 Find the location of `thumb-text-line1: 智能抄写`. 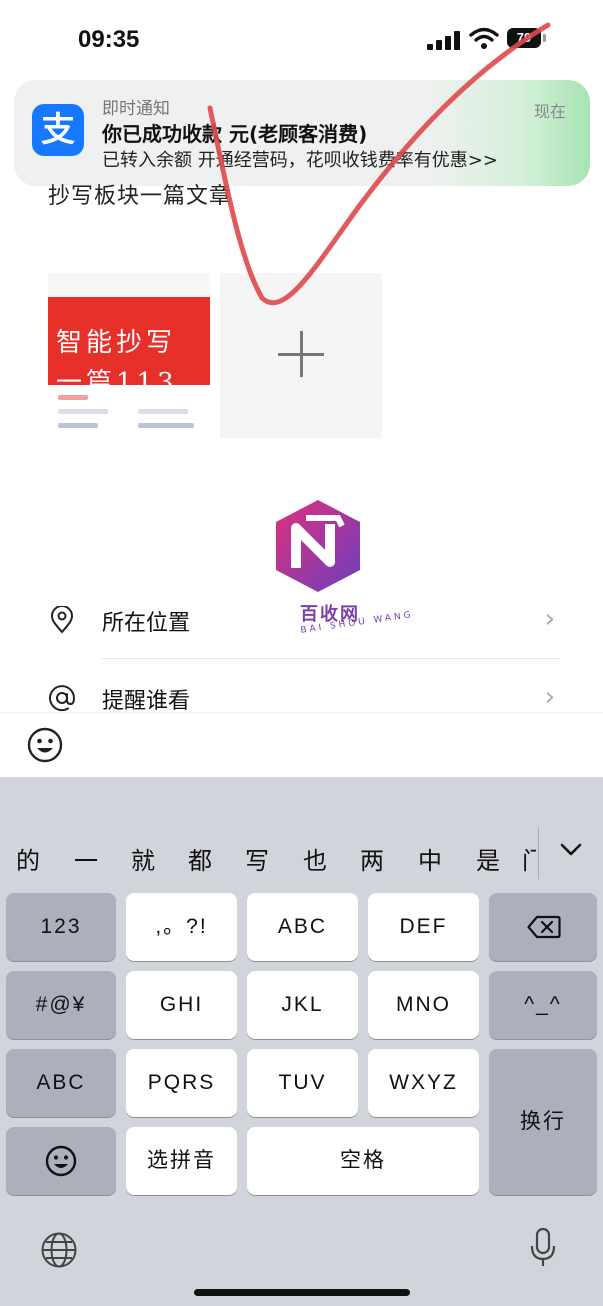

thumb-text-line1: 智能抄写 is located at coordinates (116, 343).